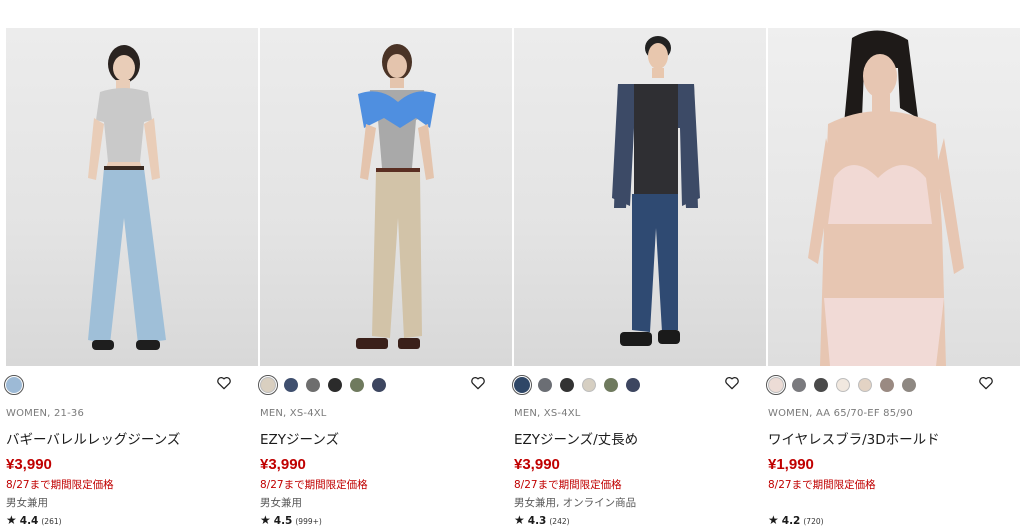 This screenshot has height=531, width=1024. I want to click on review-count: (242), so click(559, 521).